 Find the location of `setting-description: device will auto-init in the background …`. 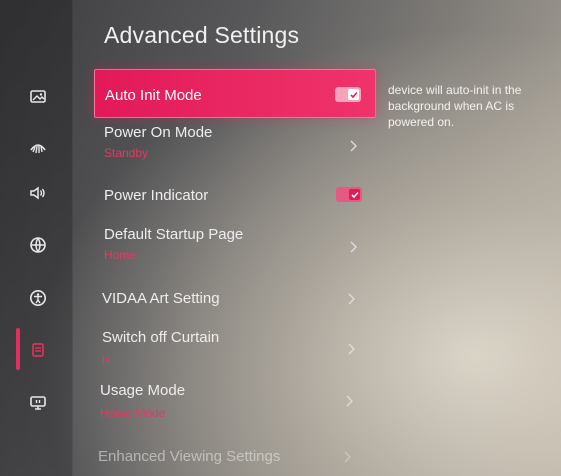

setting-description: device will auto-init in the background … is located at coordinates (455, 106).